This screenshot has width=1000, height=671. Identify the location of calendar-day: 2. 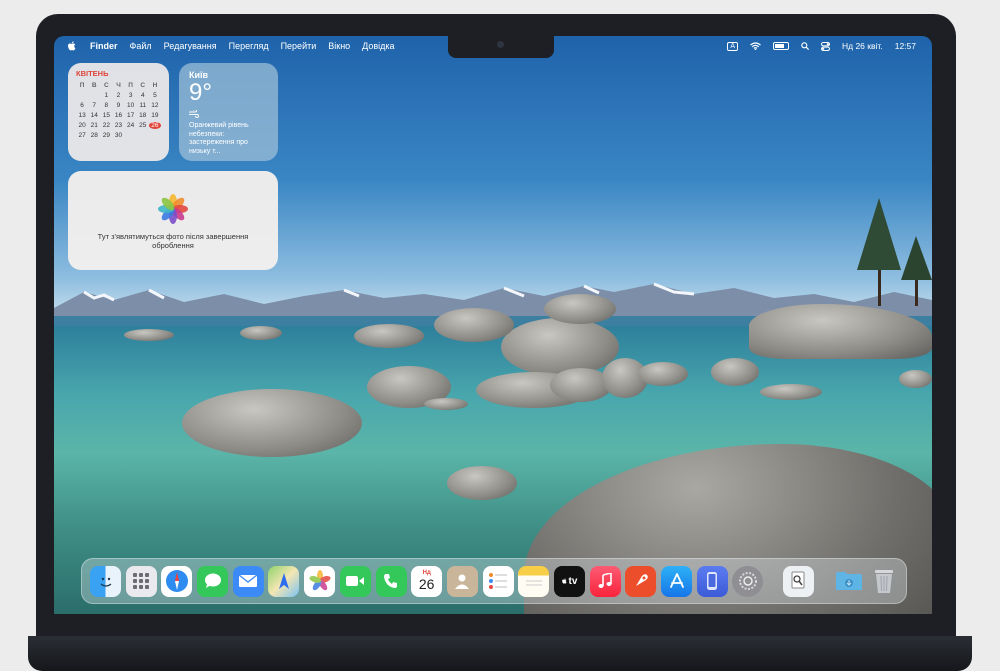
(118, 95).